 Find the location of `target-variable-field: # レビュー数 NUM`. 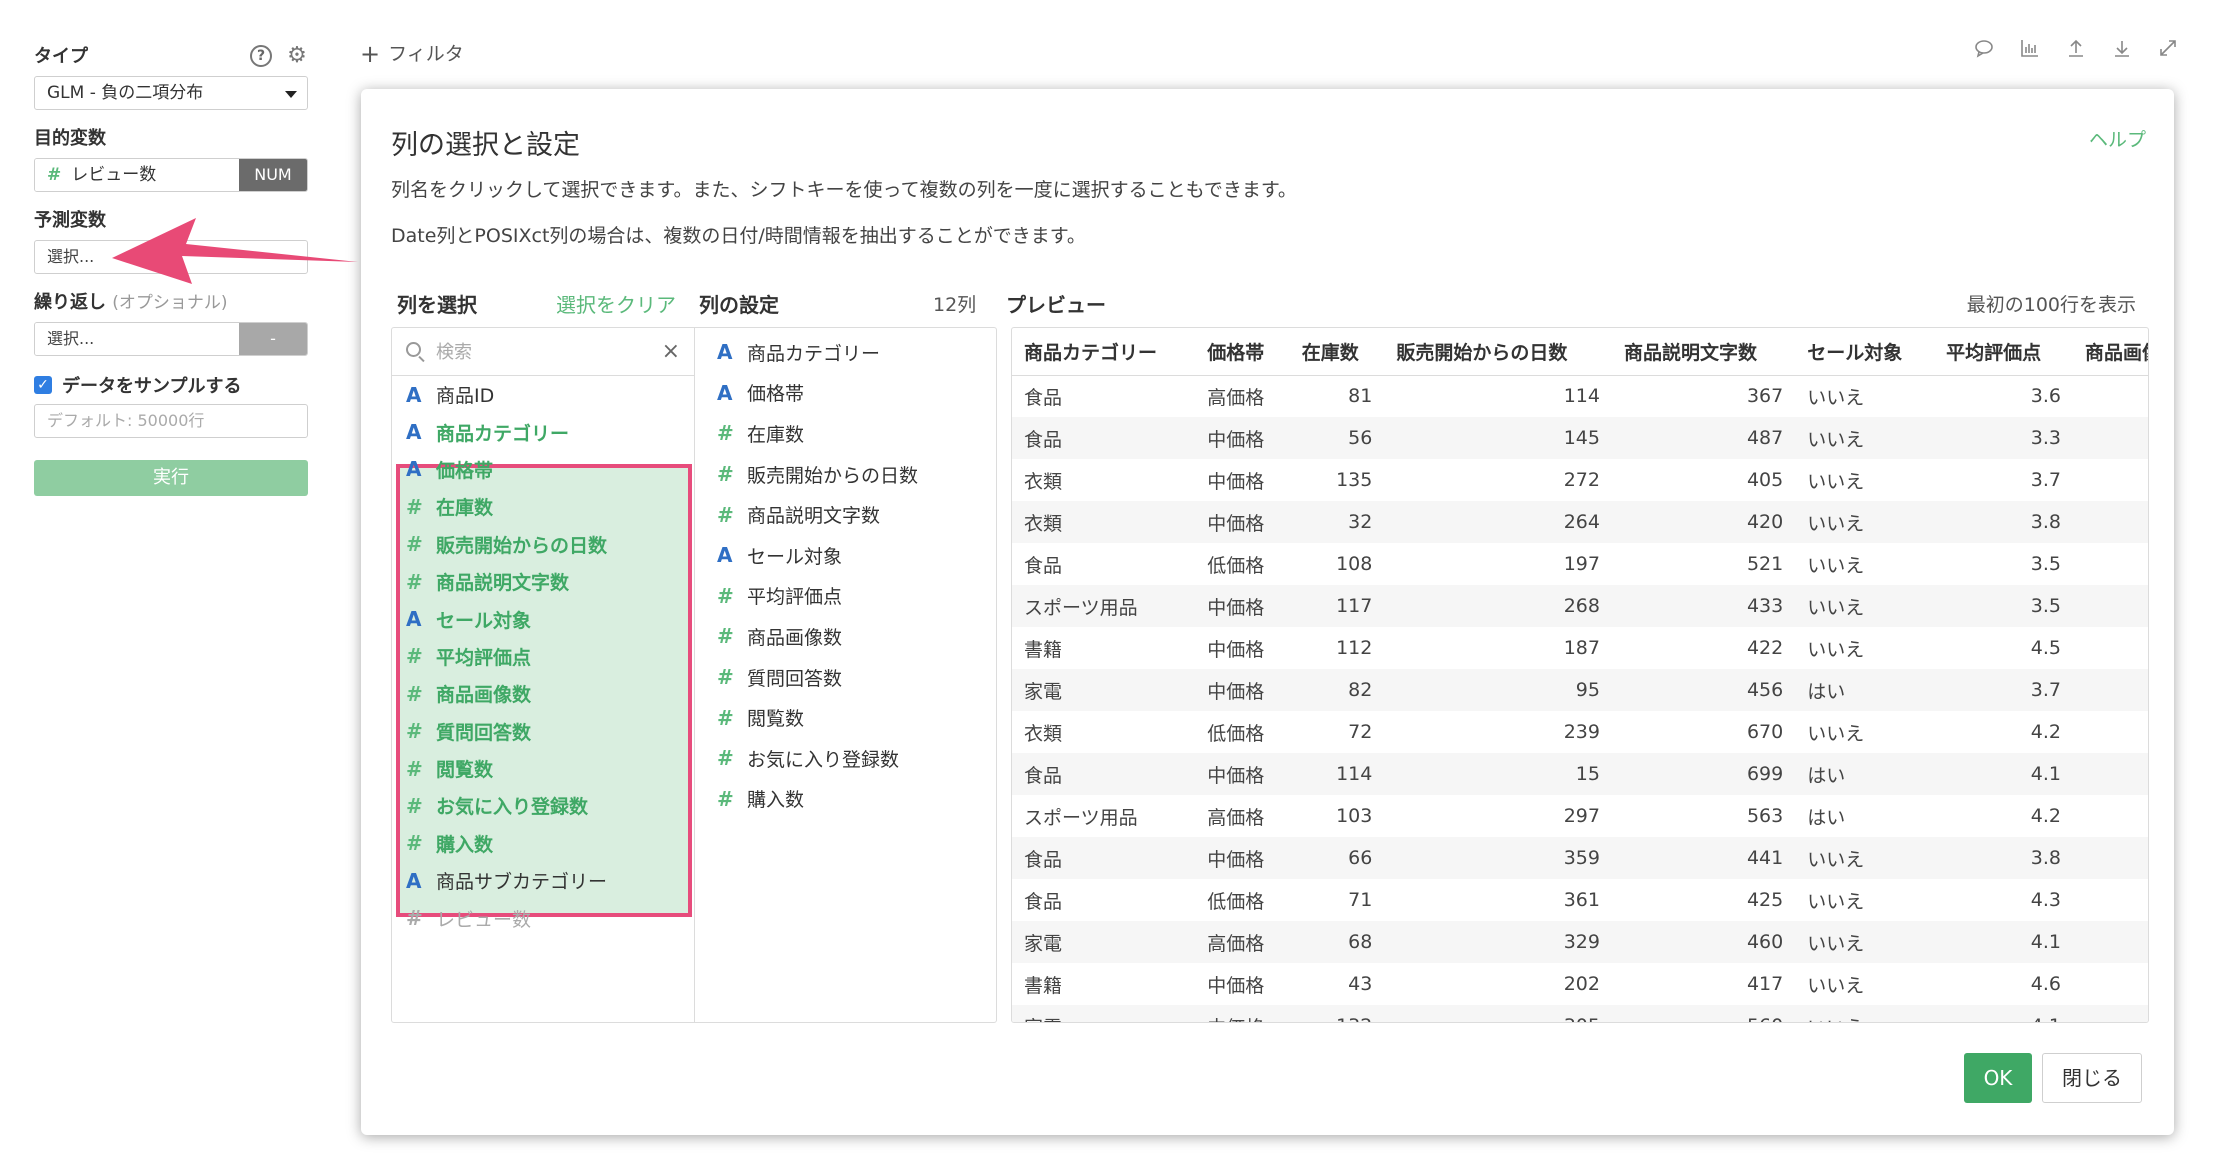

target-variable-field: # レビュー数 NUM is located at coordinates (171, 175).